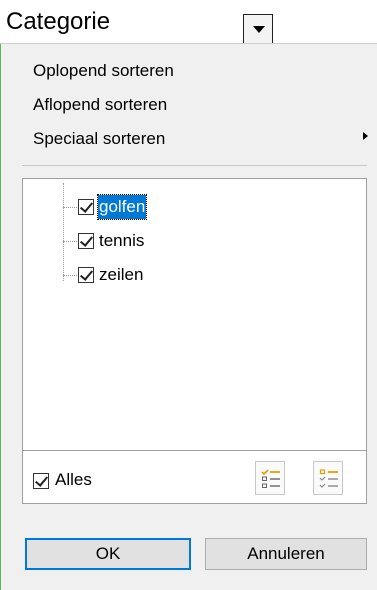 This screenshot has height=590, width=377. I want to click on menu-sort-ascending: Oplopend sorteren, so click(103, 71).